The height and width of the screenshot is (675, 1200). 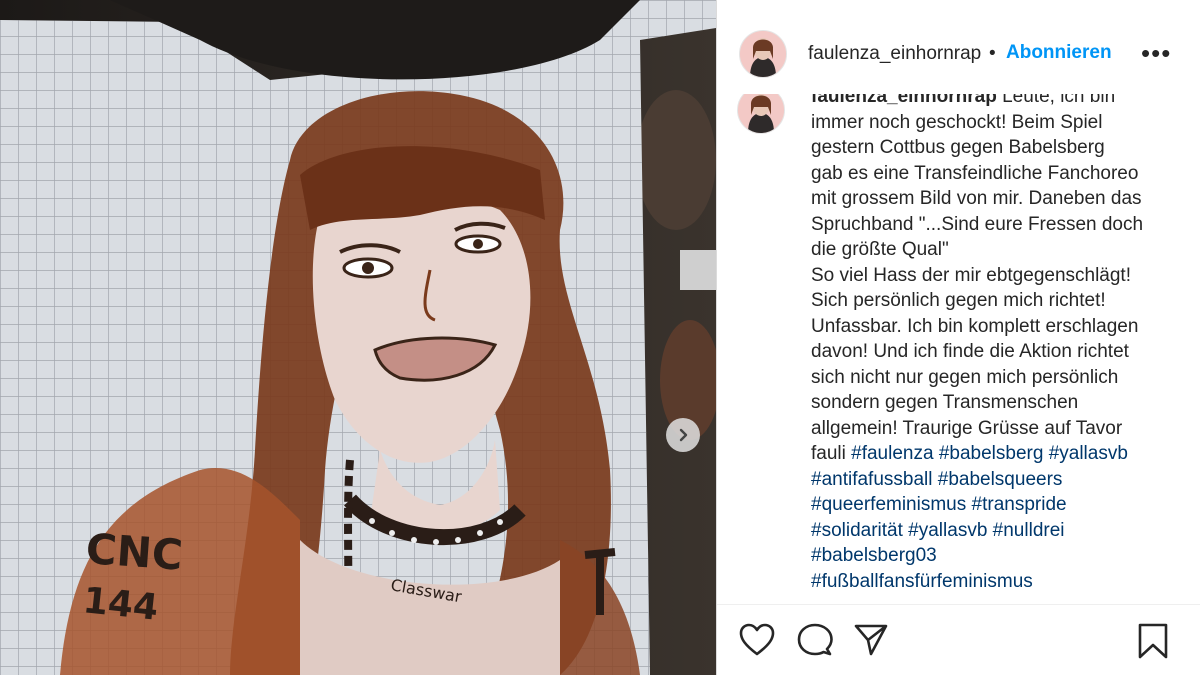 I want to click on caption-line: die größte Qual", so click(x=880, y=249).